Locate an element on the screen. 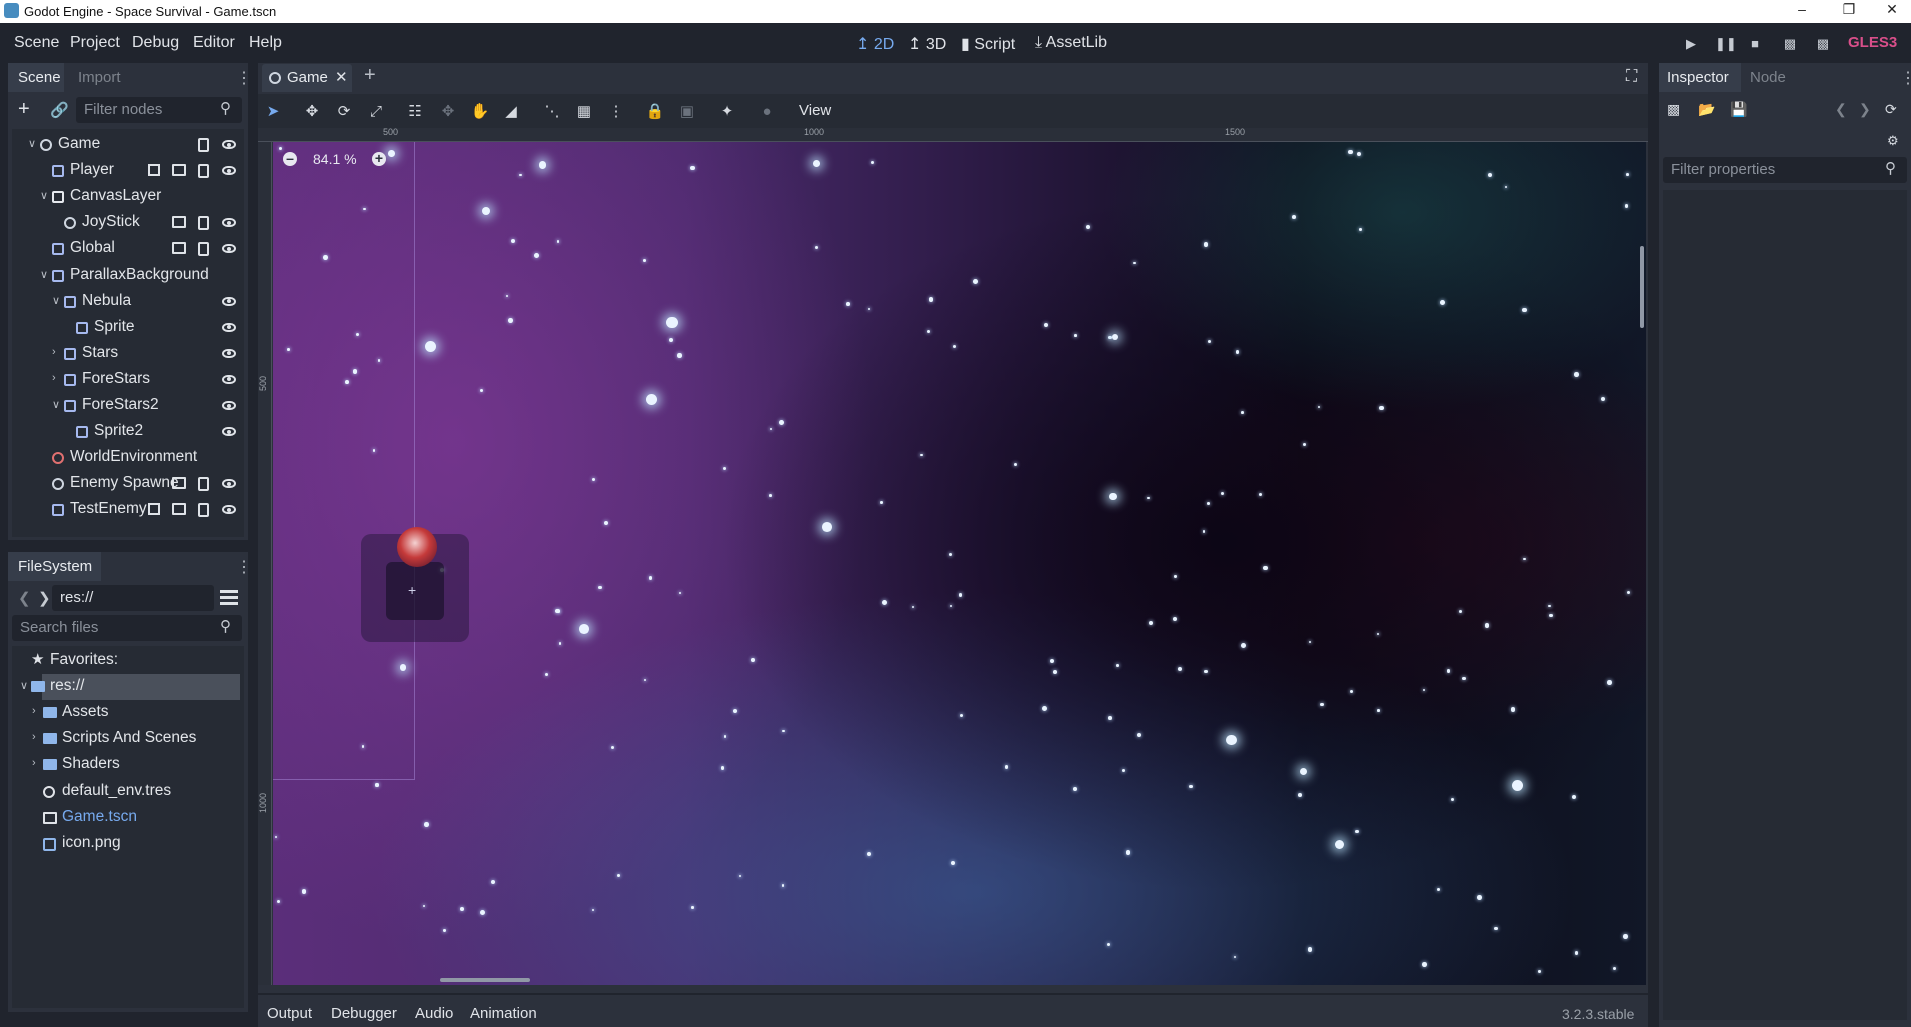 The width and height of the screenshot is (1911, 1027). workspace-3d-button: ↥ 3D is located at coordinates (927, 44).